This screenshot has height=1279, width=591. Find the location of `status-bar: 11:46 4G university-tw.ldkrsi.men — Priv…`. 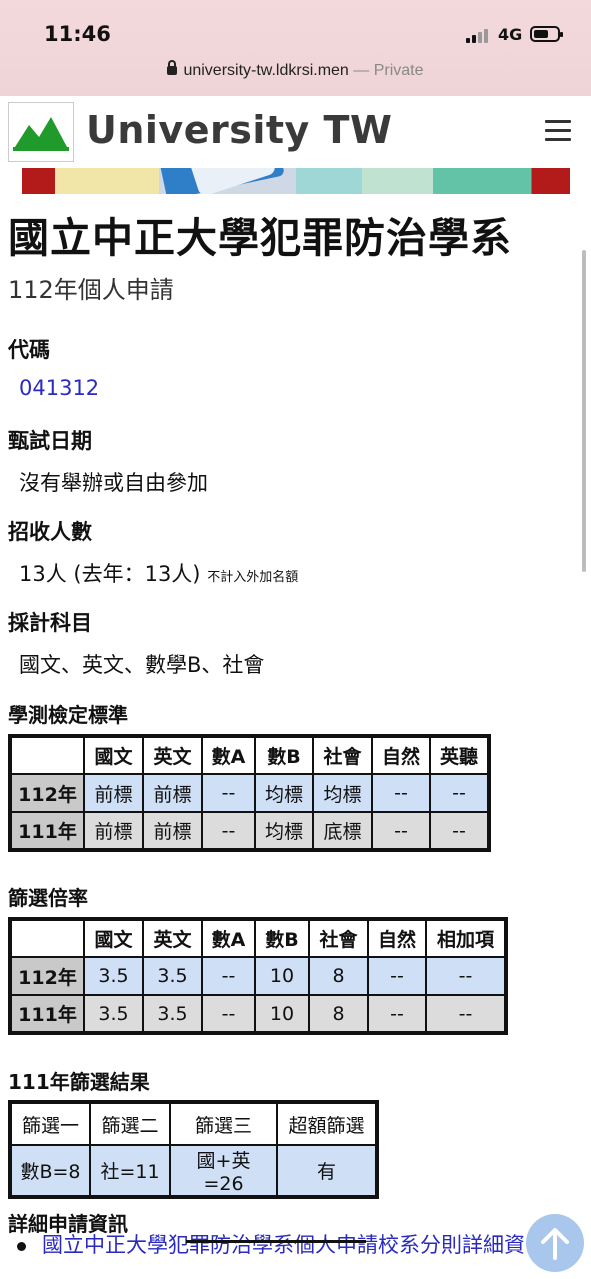

status-bar: 11:46 4G university-tw.ldkrsi.men — Priv… is located at coordinates (295, 48).